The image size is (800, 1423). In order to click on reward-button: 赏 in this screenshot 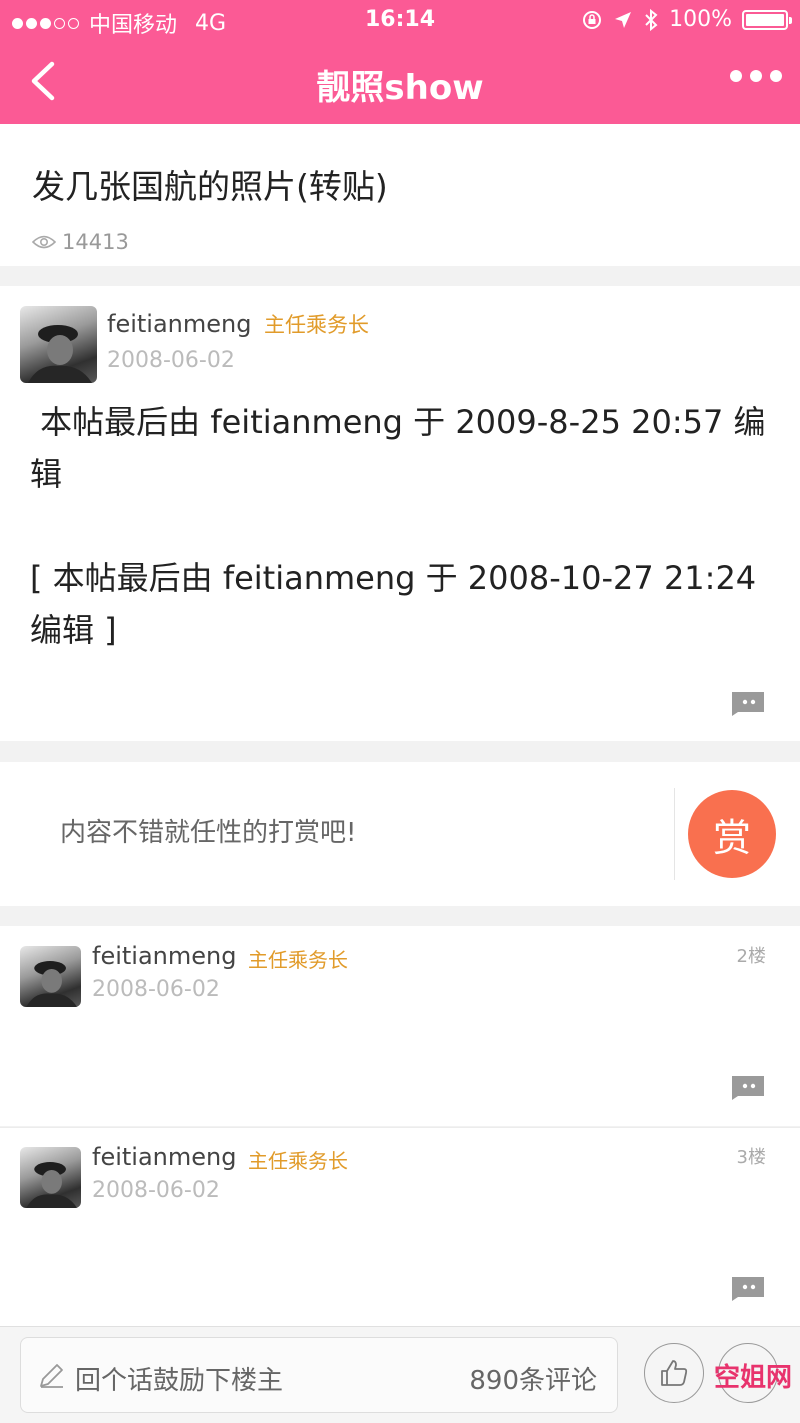, I will do `click(732, 834)`.